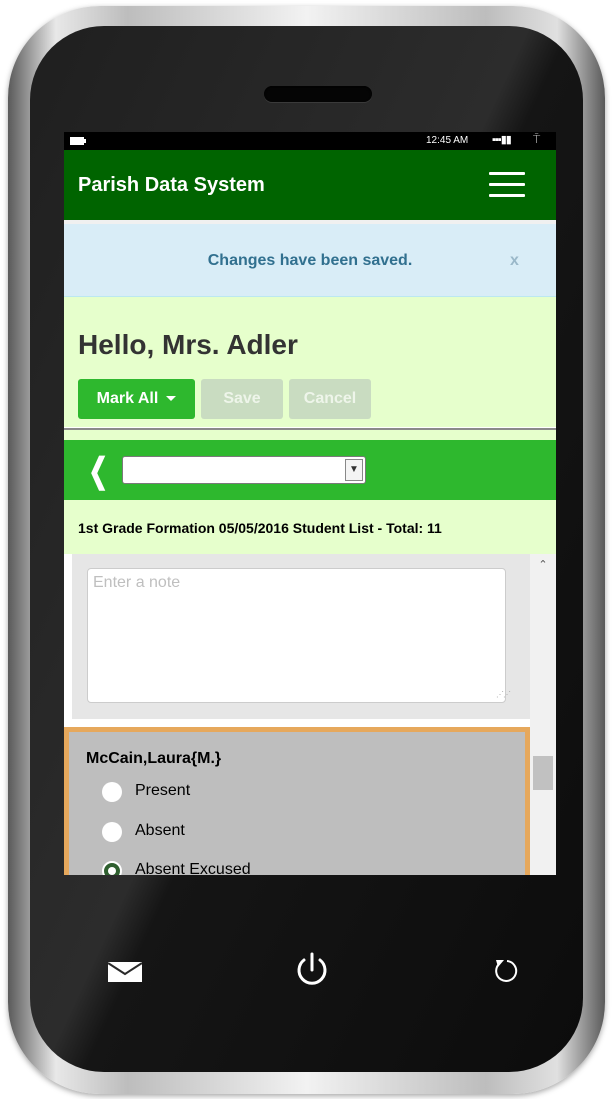  What do you see at coordinates (507, 185) in the screenshot?
I see `hamburger-menu-icon` at bounding box center [507, 185].